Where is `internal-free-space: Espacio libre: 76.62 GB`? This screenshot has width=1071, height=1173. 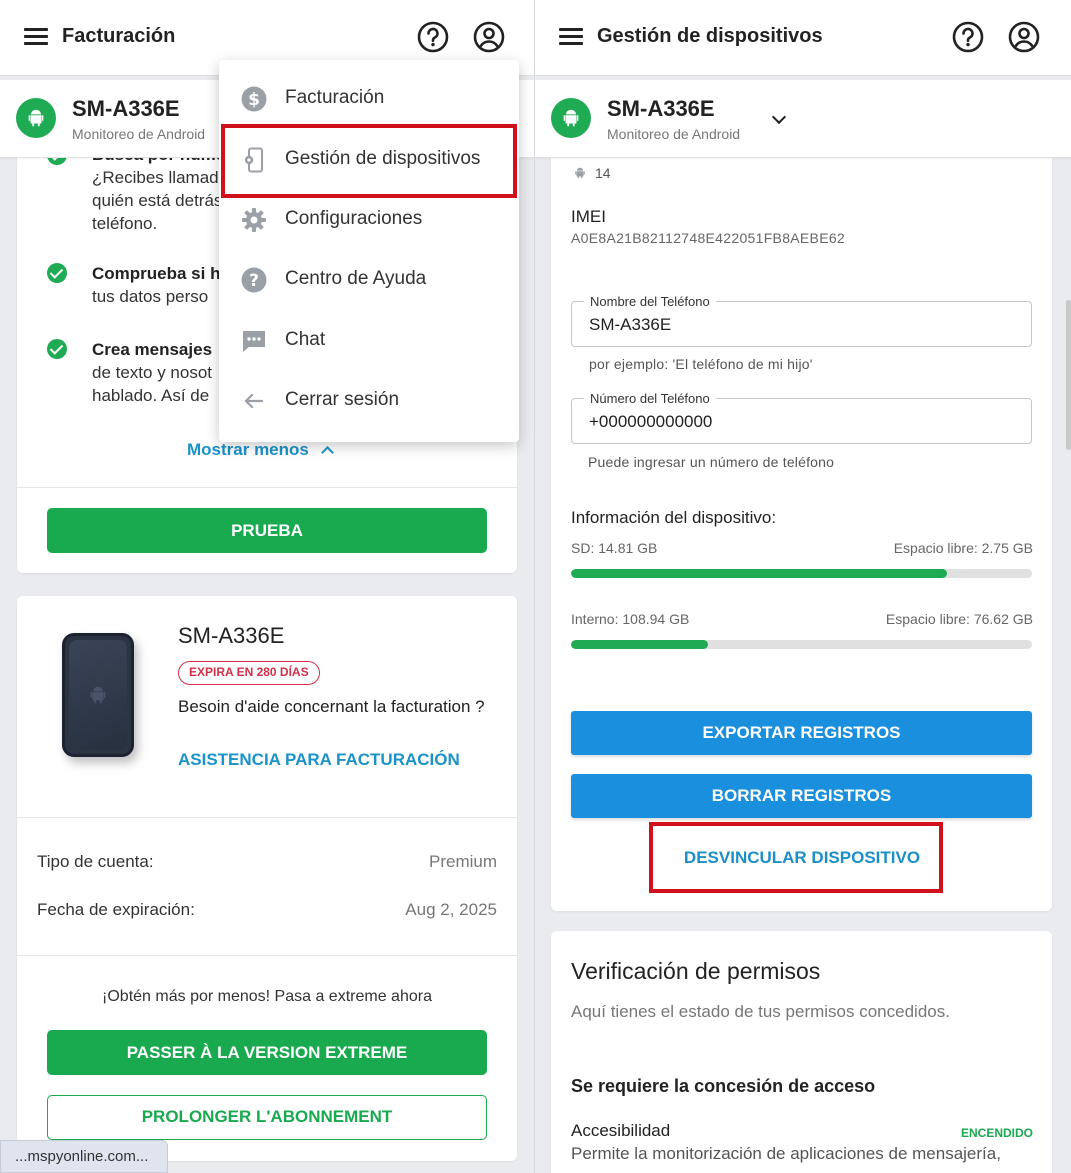
internal-free-space: Espacio libre: 76.62 GB is located at coordinates (959, 619).